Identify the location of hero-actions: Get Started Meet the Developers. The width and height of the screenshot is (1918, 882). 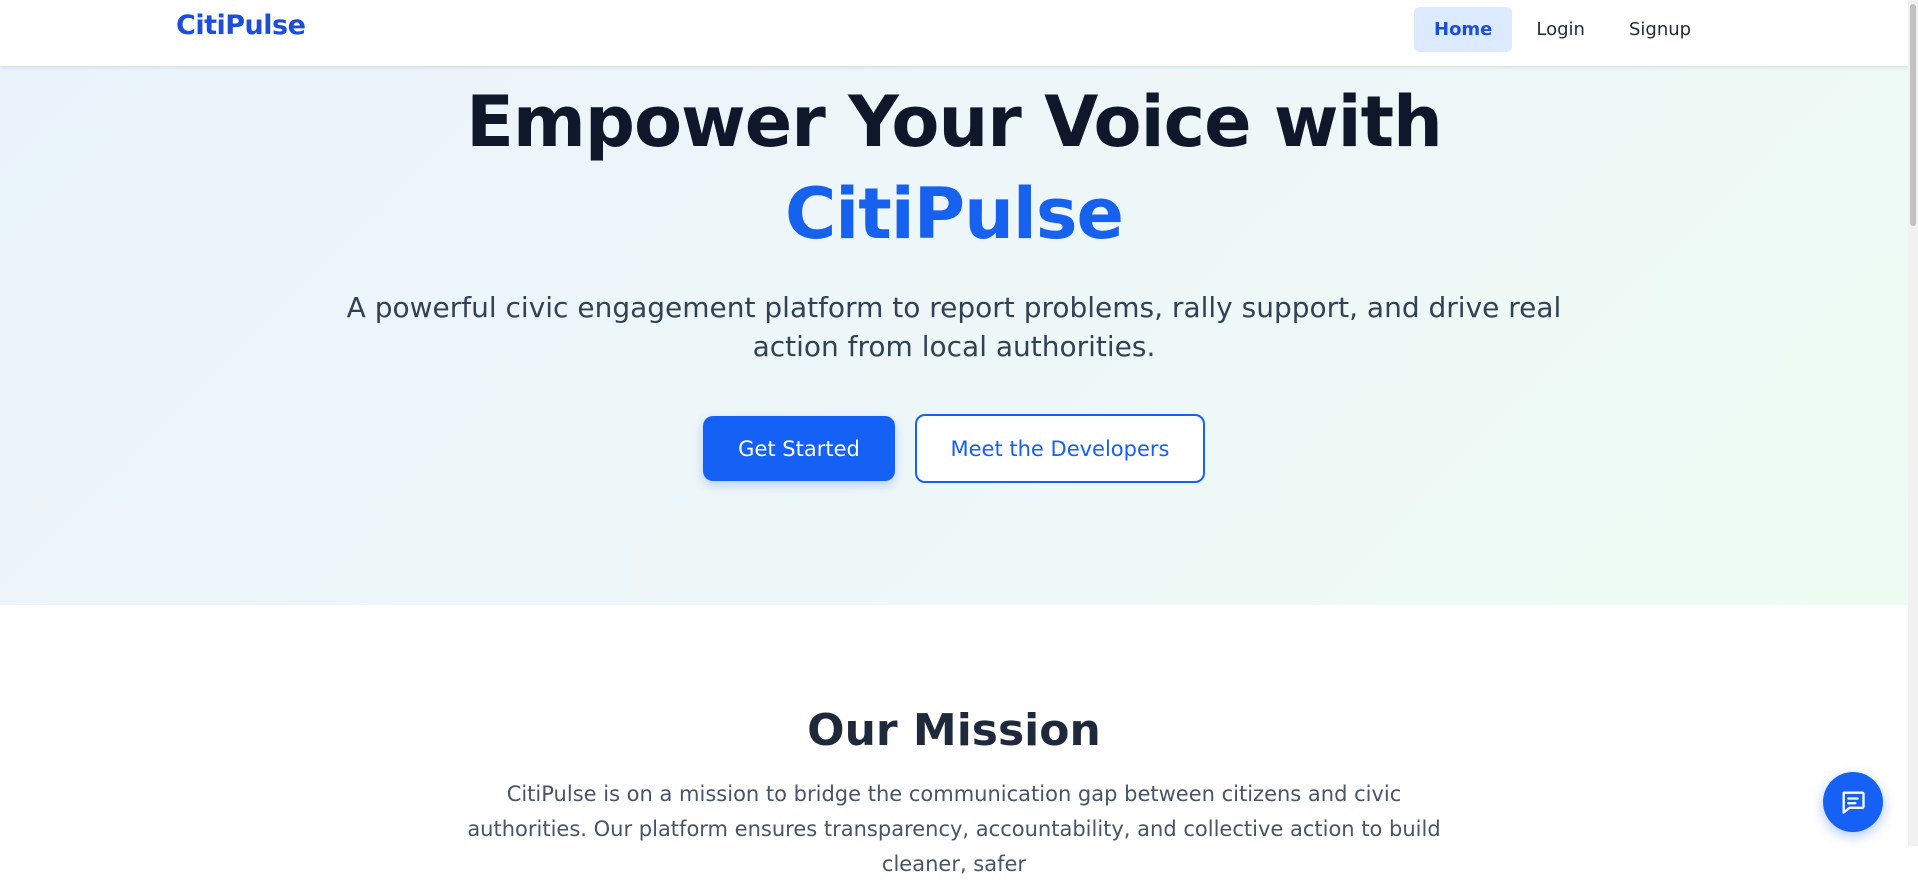
(954, 448).